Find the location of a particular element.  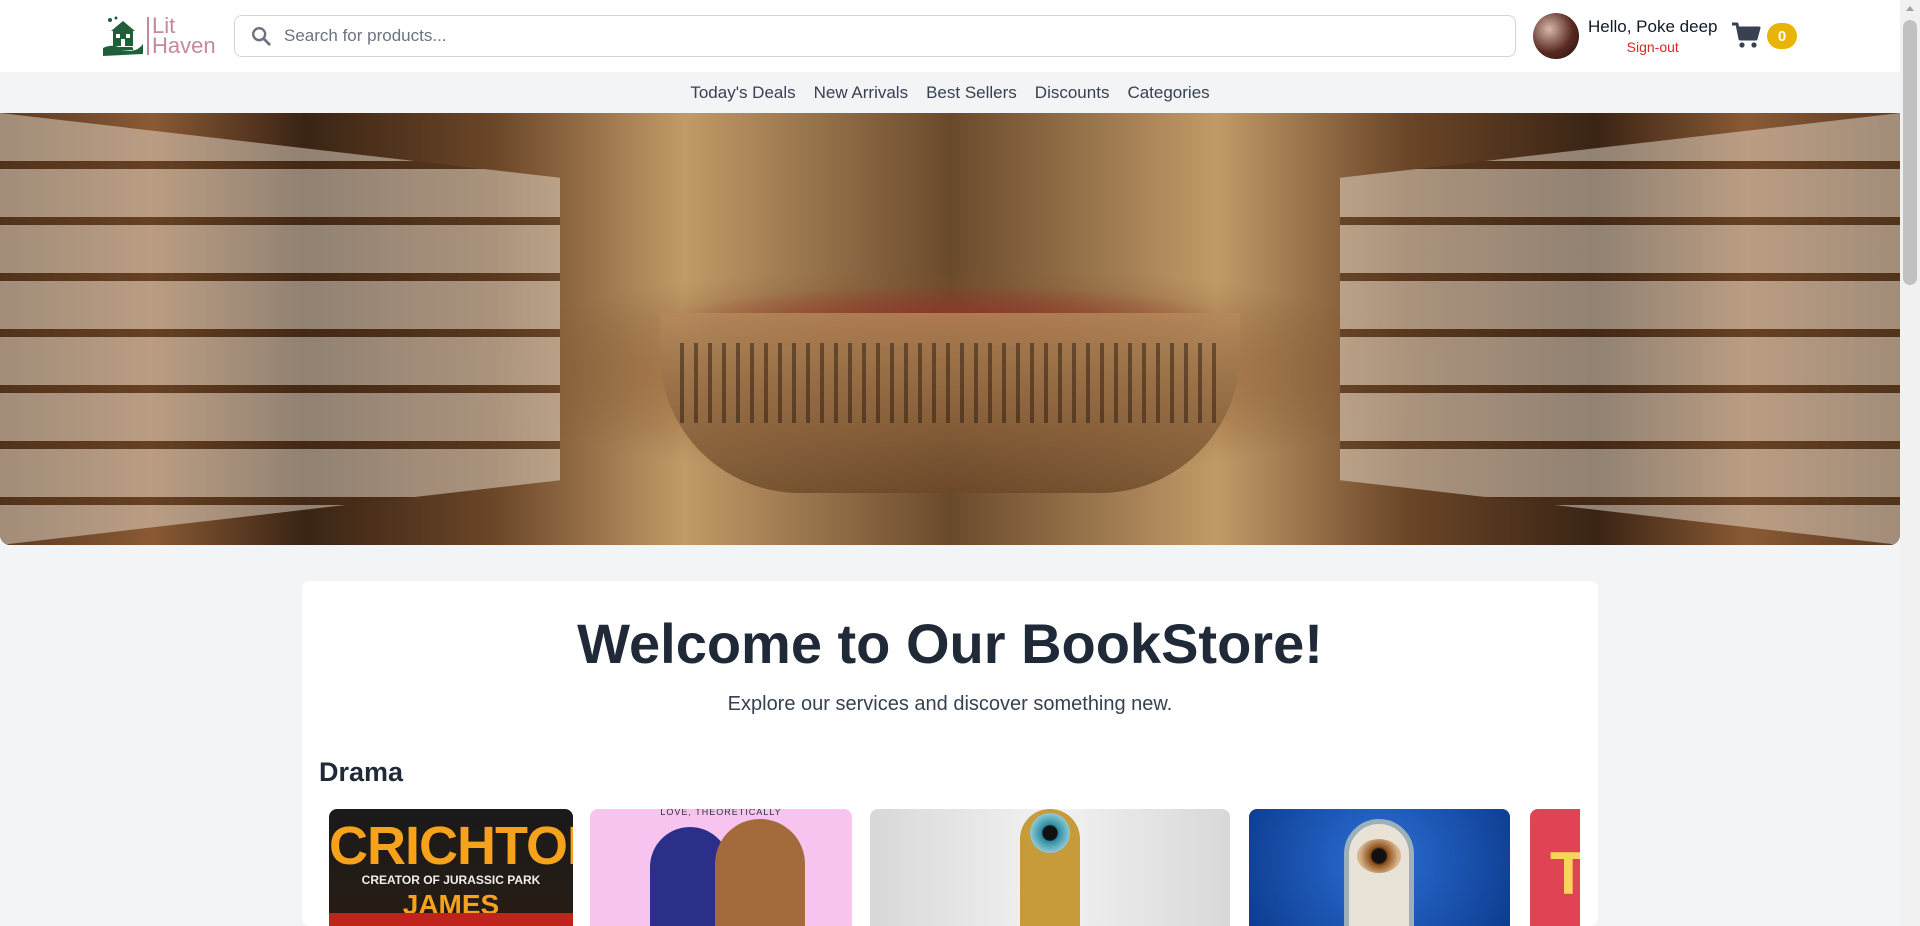

user-text: Hello, Poke deep Sign-out is located at coordinates (1652, 36).